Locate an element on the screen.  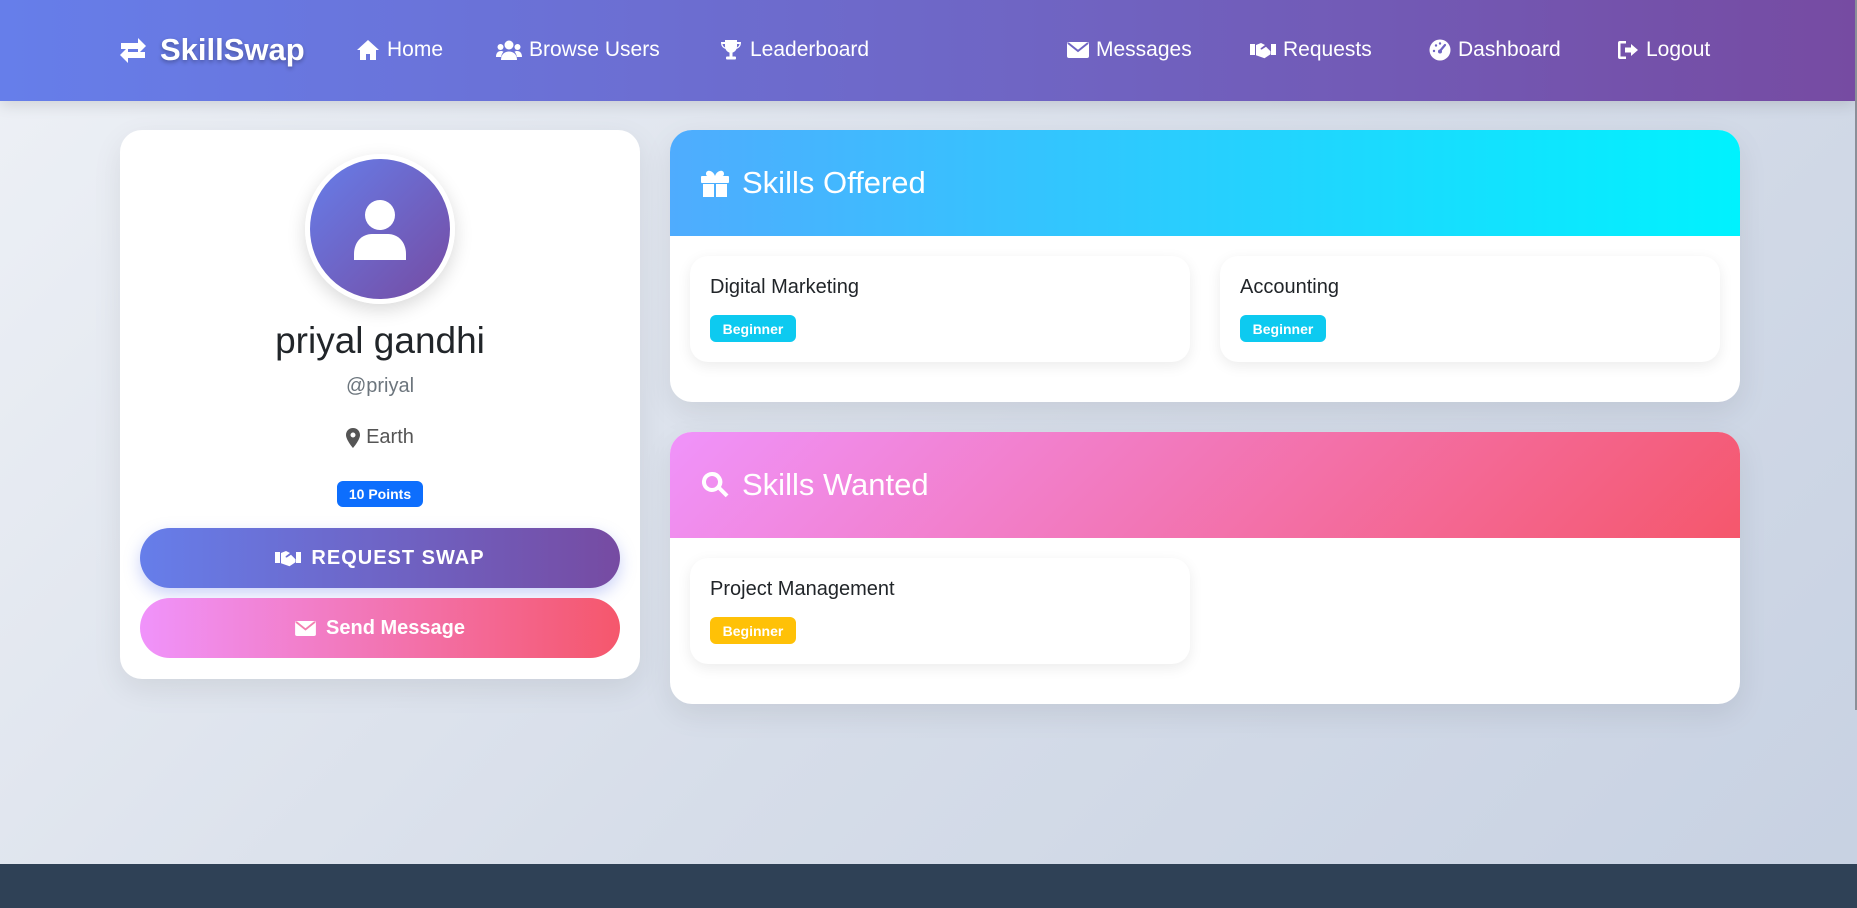
map-marker-icon is located at coordinates (353, 437).